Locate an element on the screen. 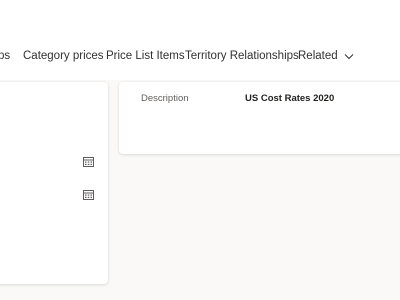 The image size is (400, 300). tab-category-prices: Category prices is located at coordinates (63, 56).